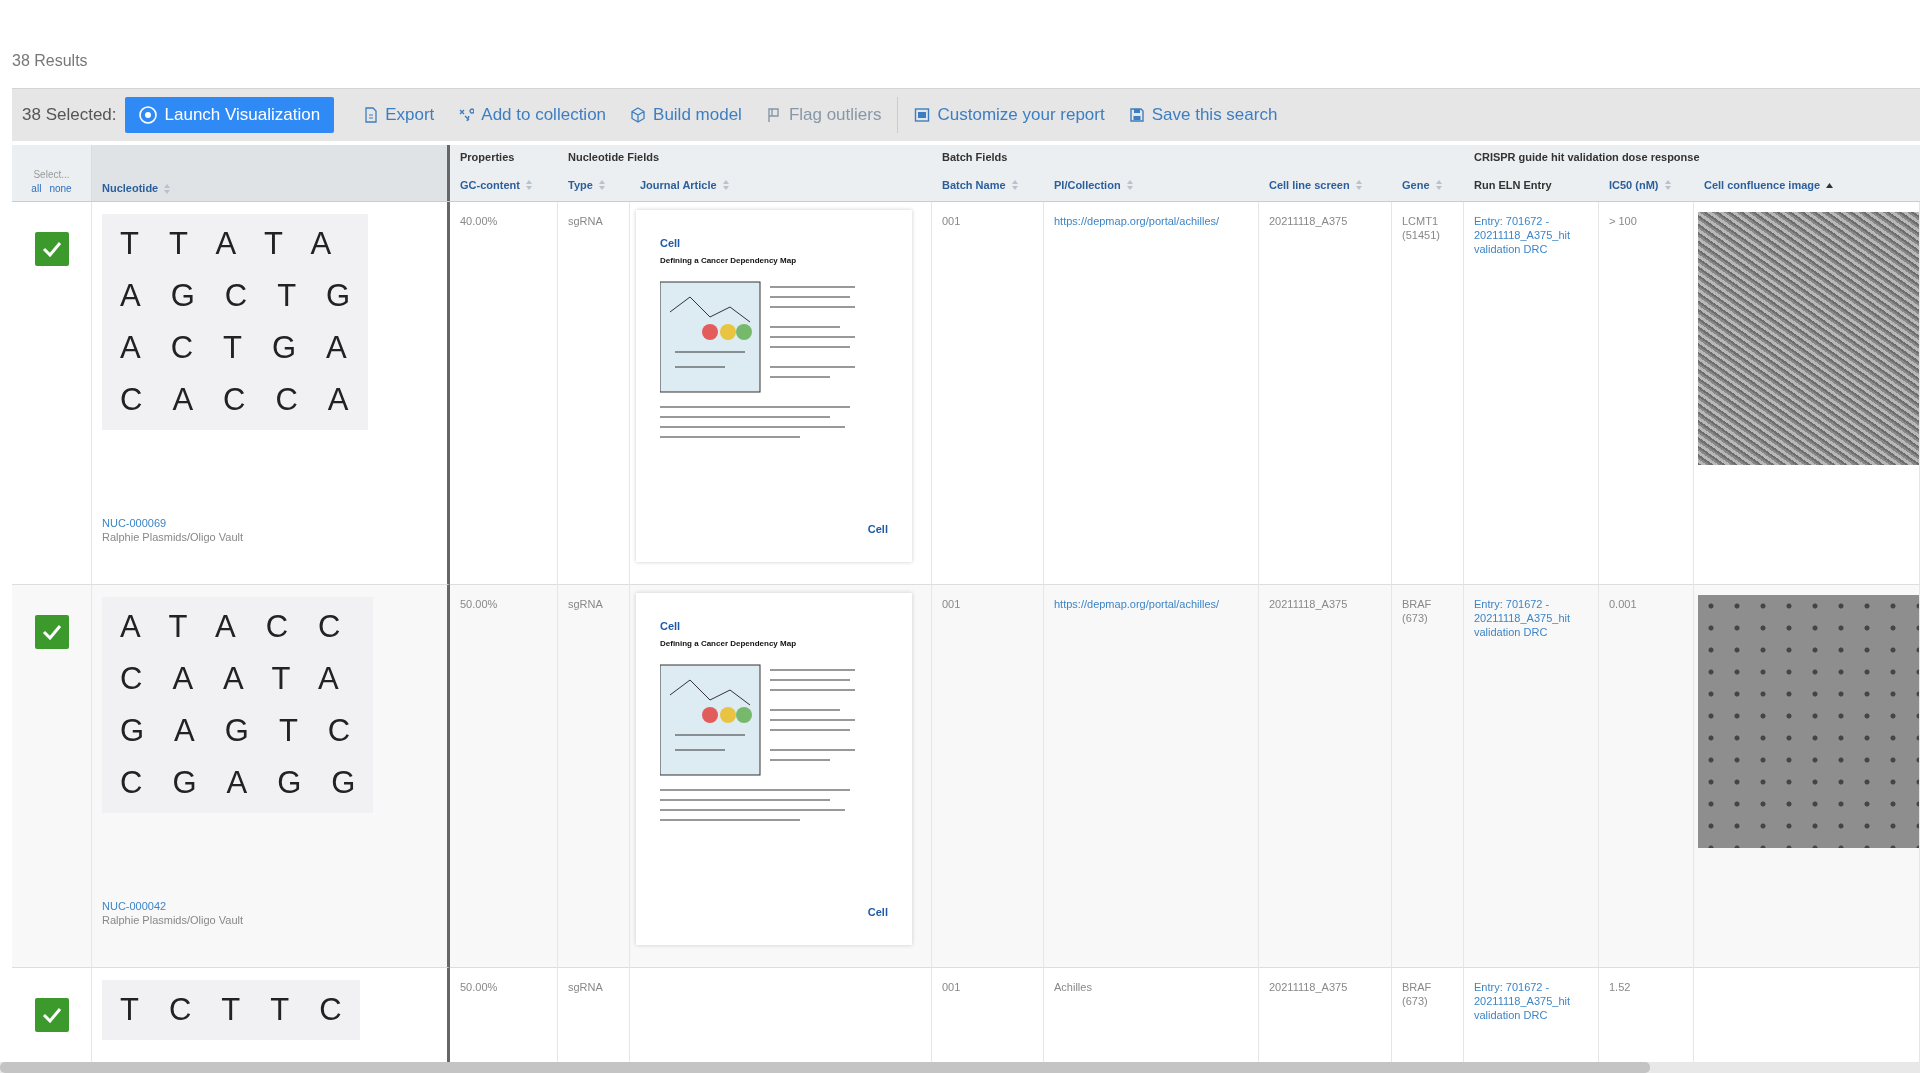  What do you see at coordinates (686, 115) in the screenshot?
I see `toolbar-button: Build model` at bounding box center [686, 115].